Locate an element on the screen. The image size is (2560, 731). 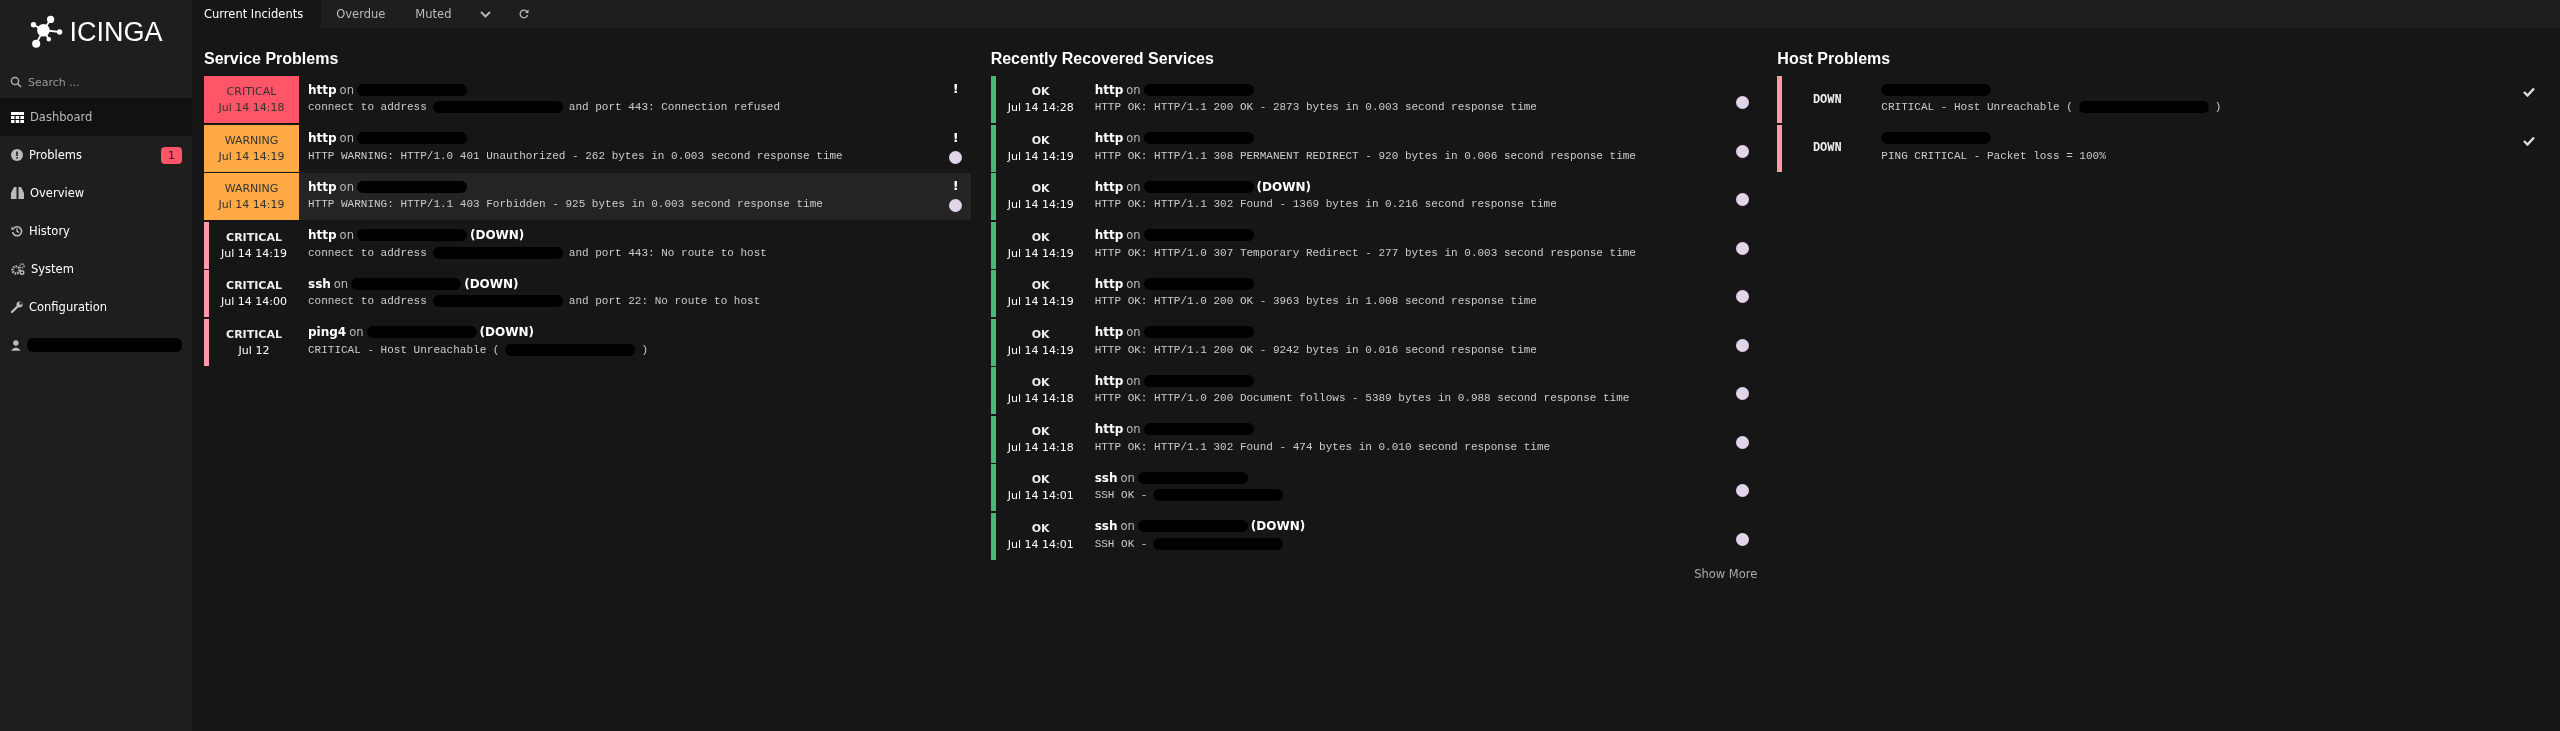
nav-item: System is located at coordinates (96, 269).